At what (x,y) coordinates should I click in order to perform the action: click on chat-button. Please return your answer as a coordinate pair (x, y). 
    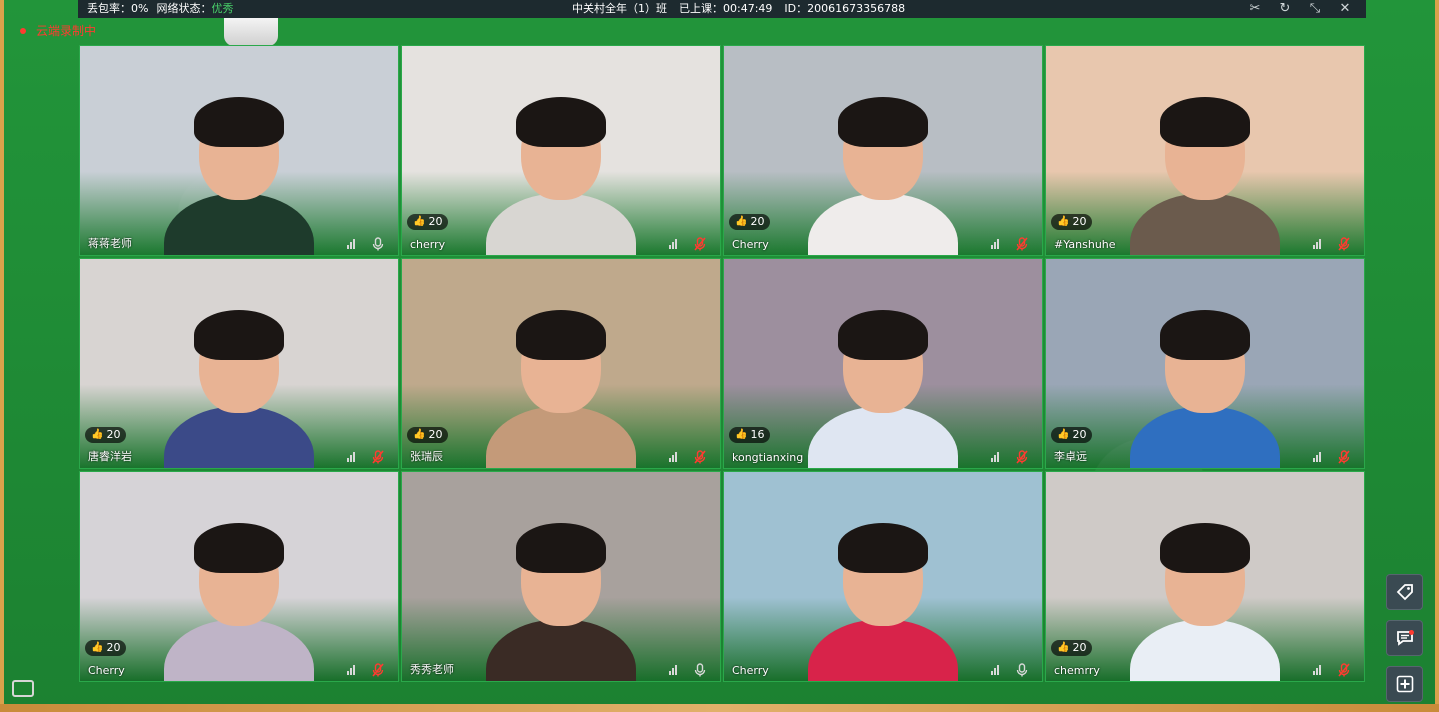
    Looking at the image, I should click on (1404, 638).